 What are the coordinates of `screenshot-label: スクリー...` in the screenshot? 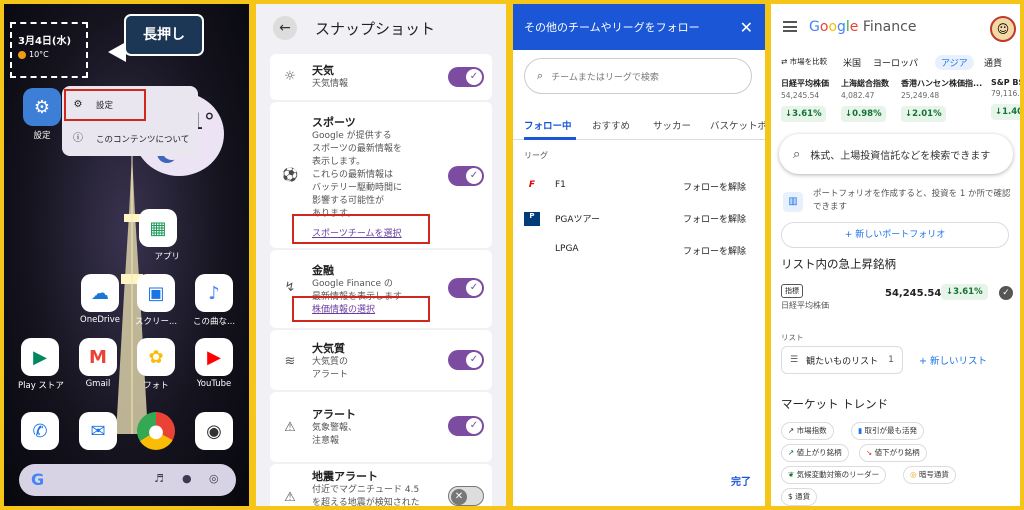 It's located at (156, 322).